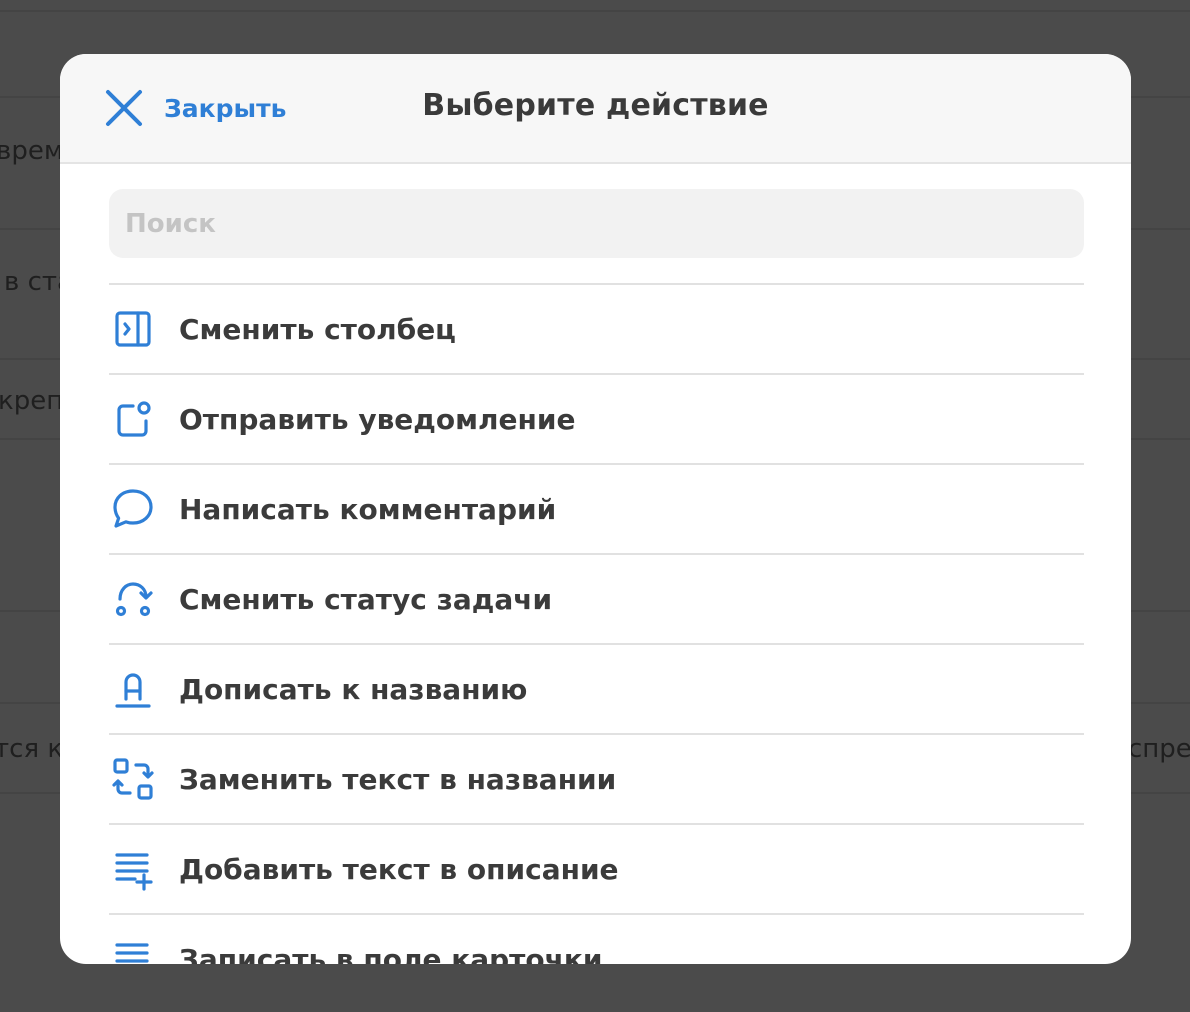 The width and height of the screenshot is (1190, 1012). I want to click on action-label: Сменить статус задачи, so click(366, 599).